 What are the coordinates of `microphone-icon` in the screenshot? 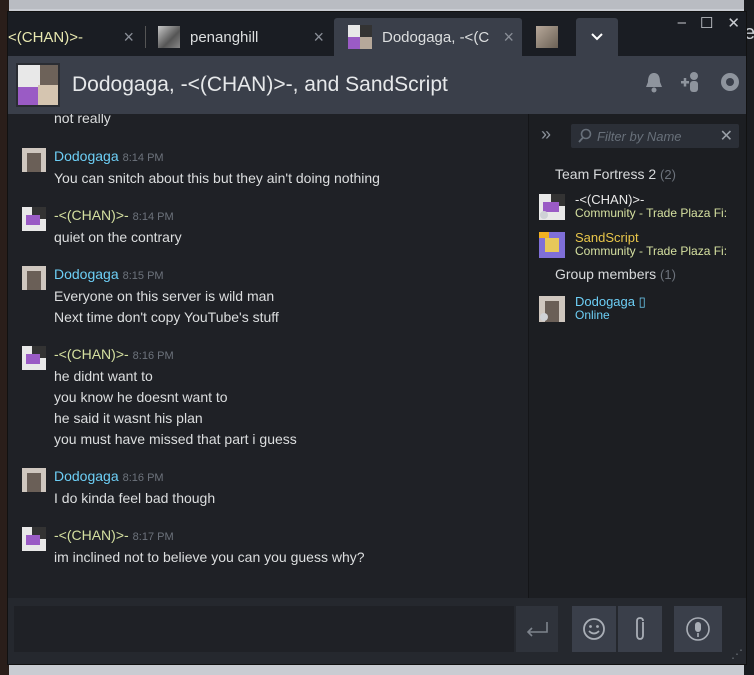 It's located at (698, 629).